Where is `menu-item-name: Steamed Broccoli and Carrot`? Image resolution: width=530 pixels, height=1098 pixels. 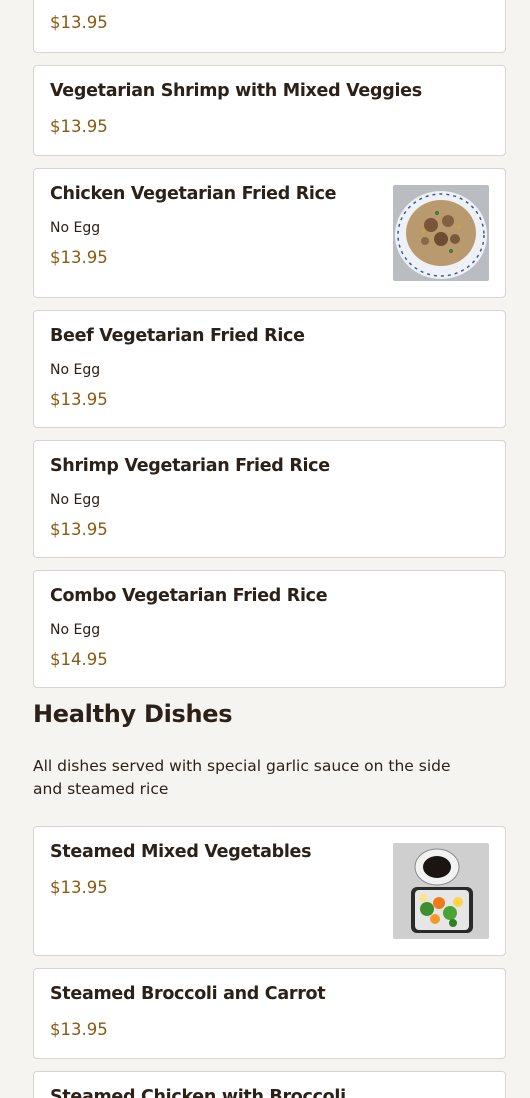
menu-item-name: Steamed Broccoli and Carrot is located at coordinates (188, 994).